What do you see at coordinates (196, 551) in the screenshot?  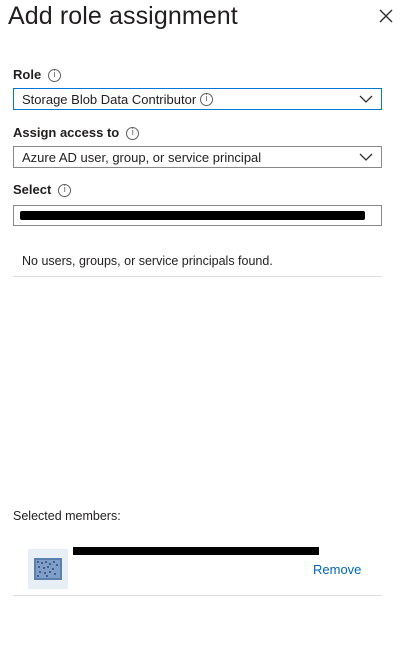 I see `redacted-member-name` at bounding box center [196, 551].